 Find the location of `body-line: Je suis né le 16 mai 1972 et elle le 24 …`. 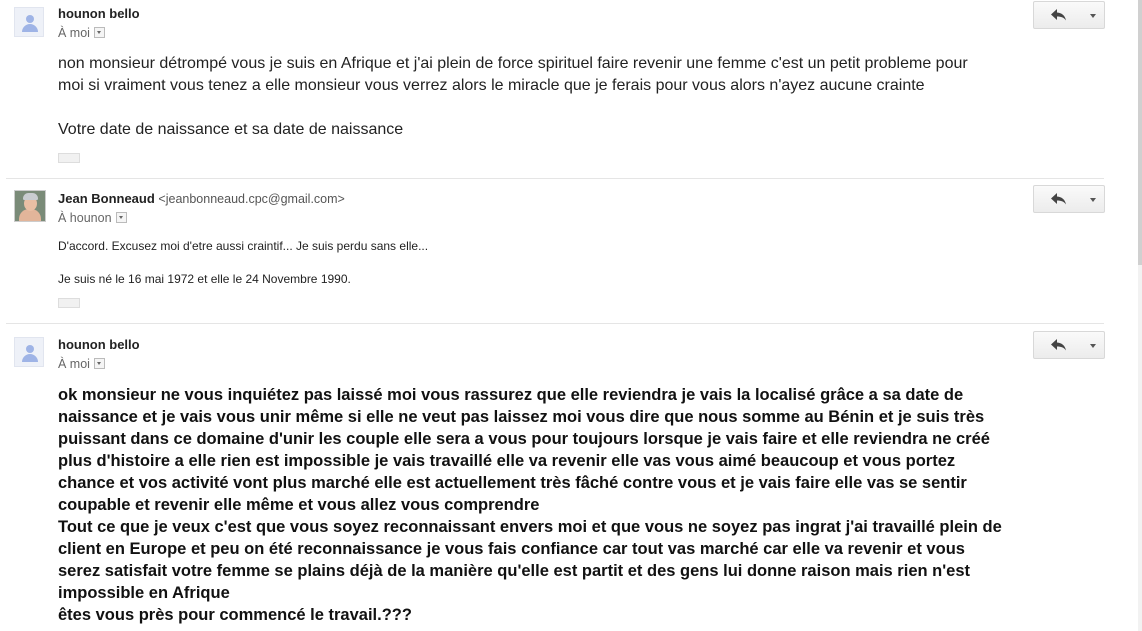

body-line: Je suis né le 16 mai 1972 et elle le 24 … is located at coordinates (204, 279).